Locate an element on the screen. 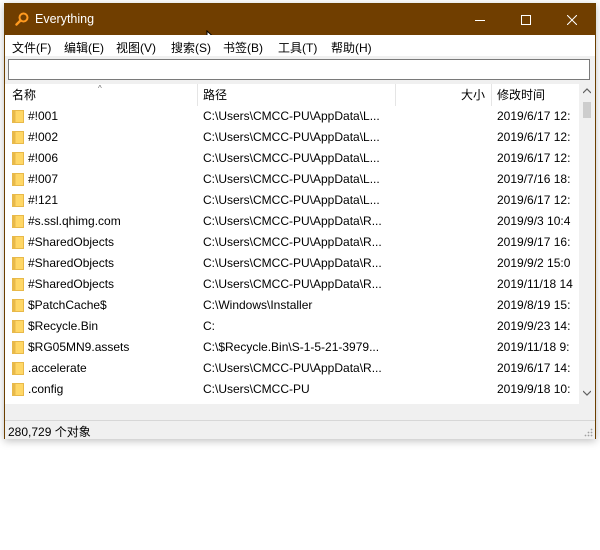  scroll-up-icon is located at coordinates (587, 91).